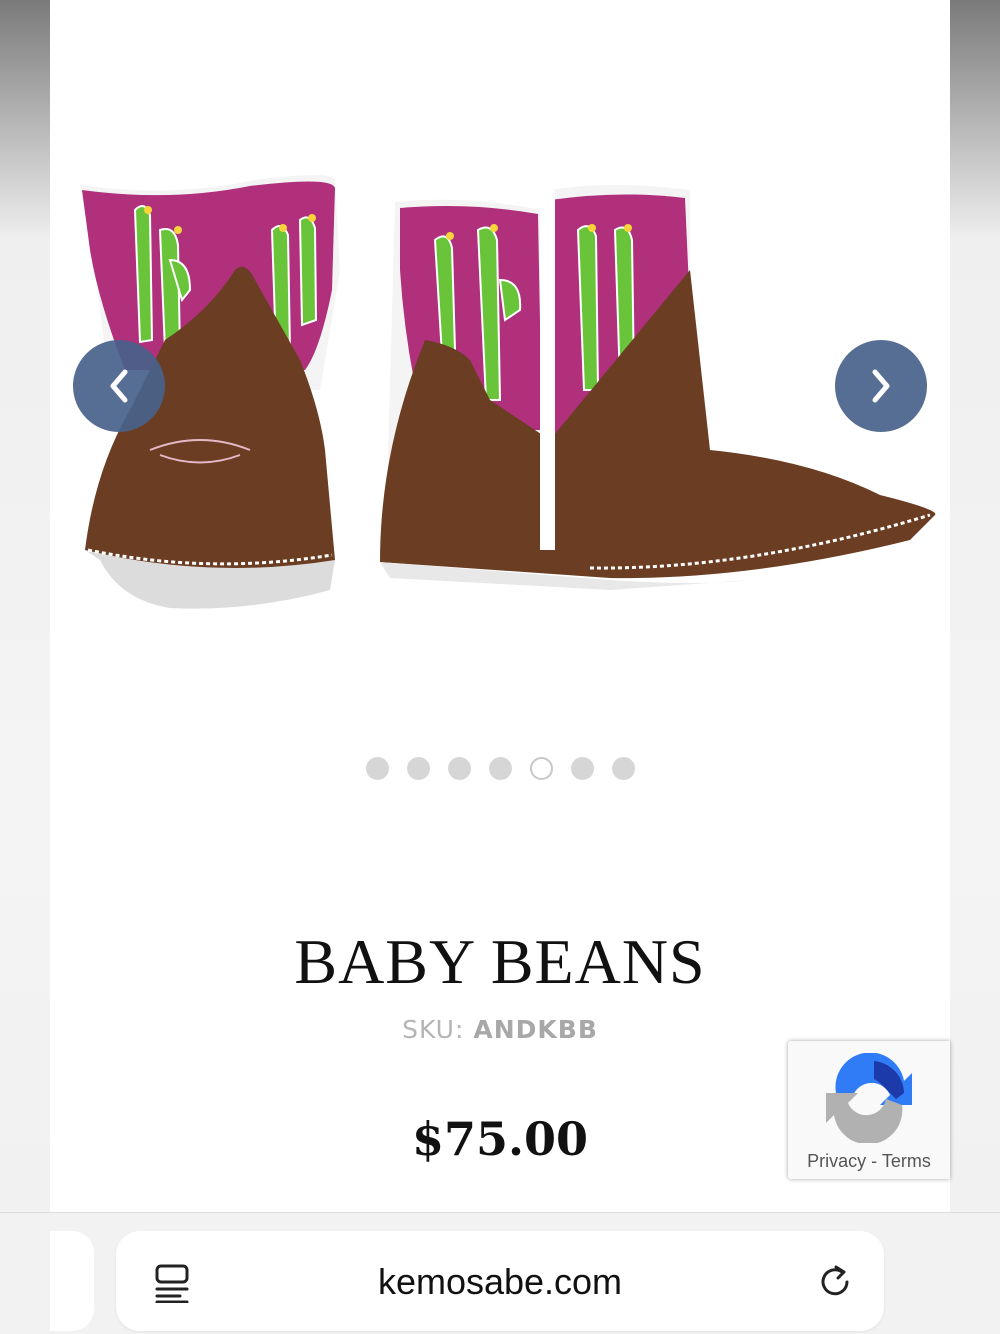  Describe the element at coordinates (25, 666) in the screenshot. I see `left-backdrop` at that location.